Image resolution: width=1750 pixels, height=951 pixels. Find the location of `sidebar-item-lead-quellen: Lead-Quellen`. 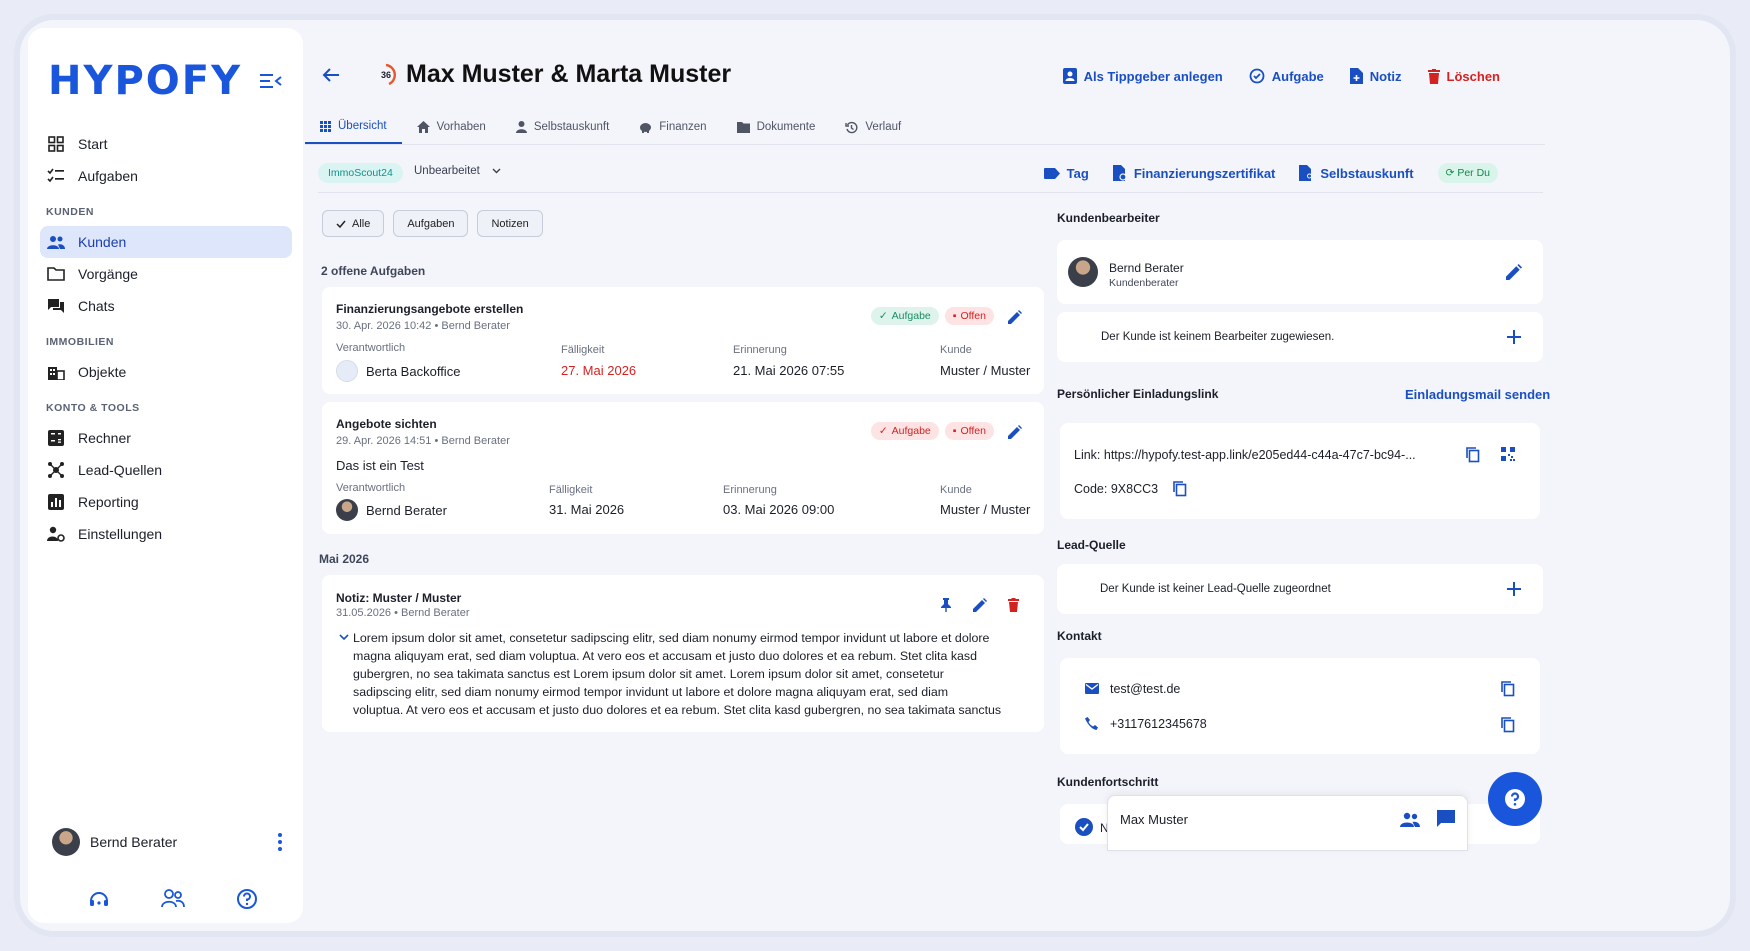

sidebar-item-lead-quellen: Lead-Quellen is located at coordinates (166, 470).